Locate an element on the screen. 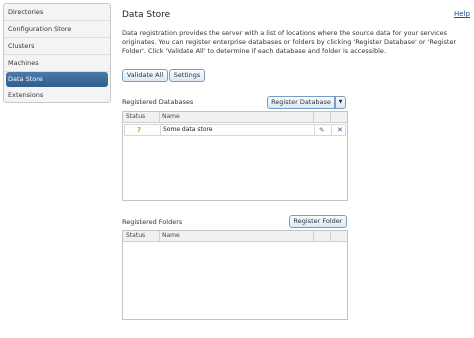  close-icon: ✕ is located at coordinates (340, 130).